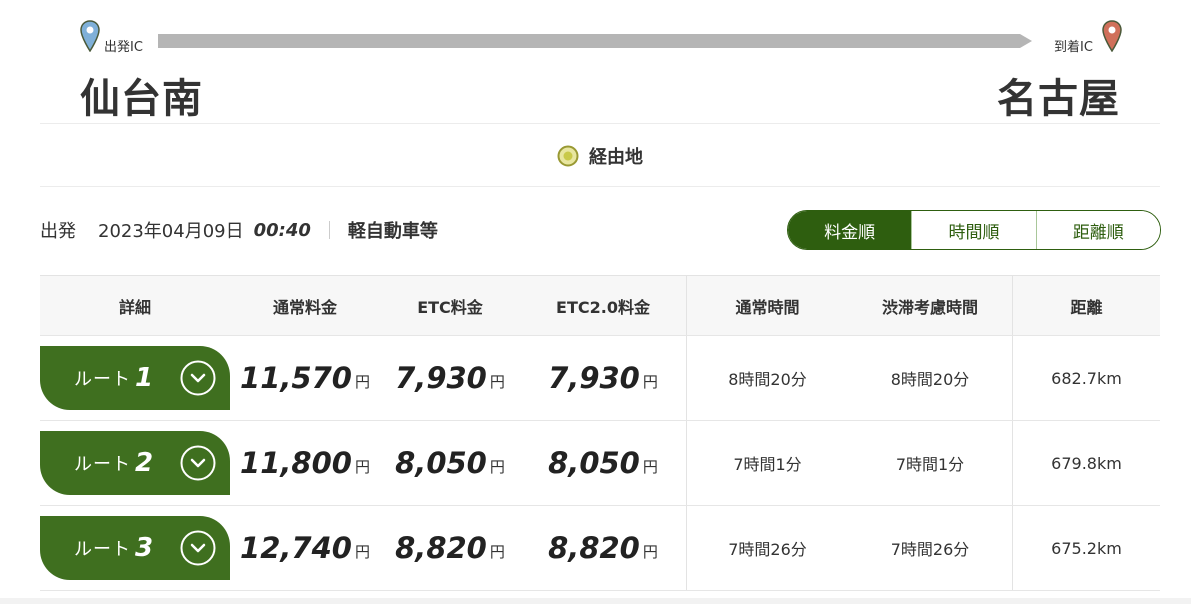  Describe the element at coordinates (929, 307) in the screenshot. I see `header-jam-time: 渋滞考慮時間` at that location.